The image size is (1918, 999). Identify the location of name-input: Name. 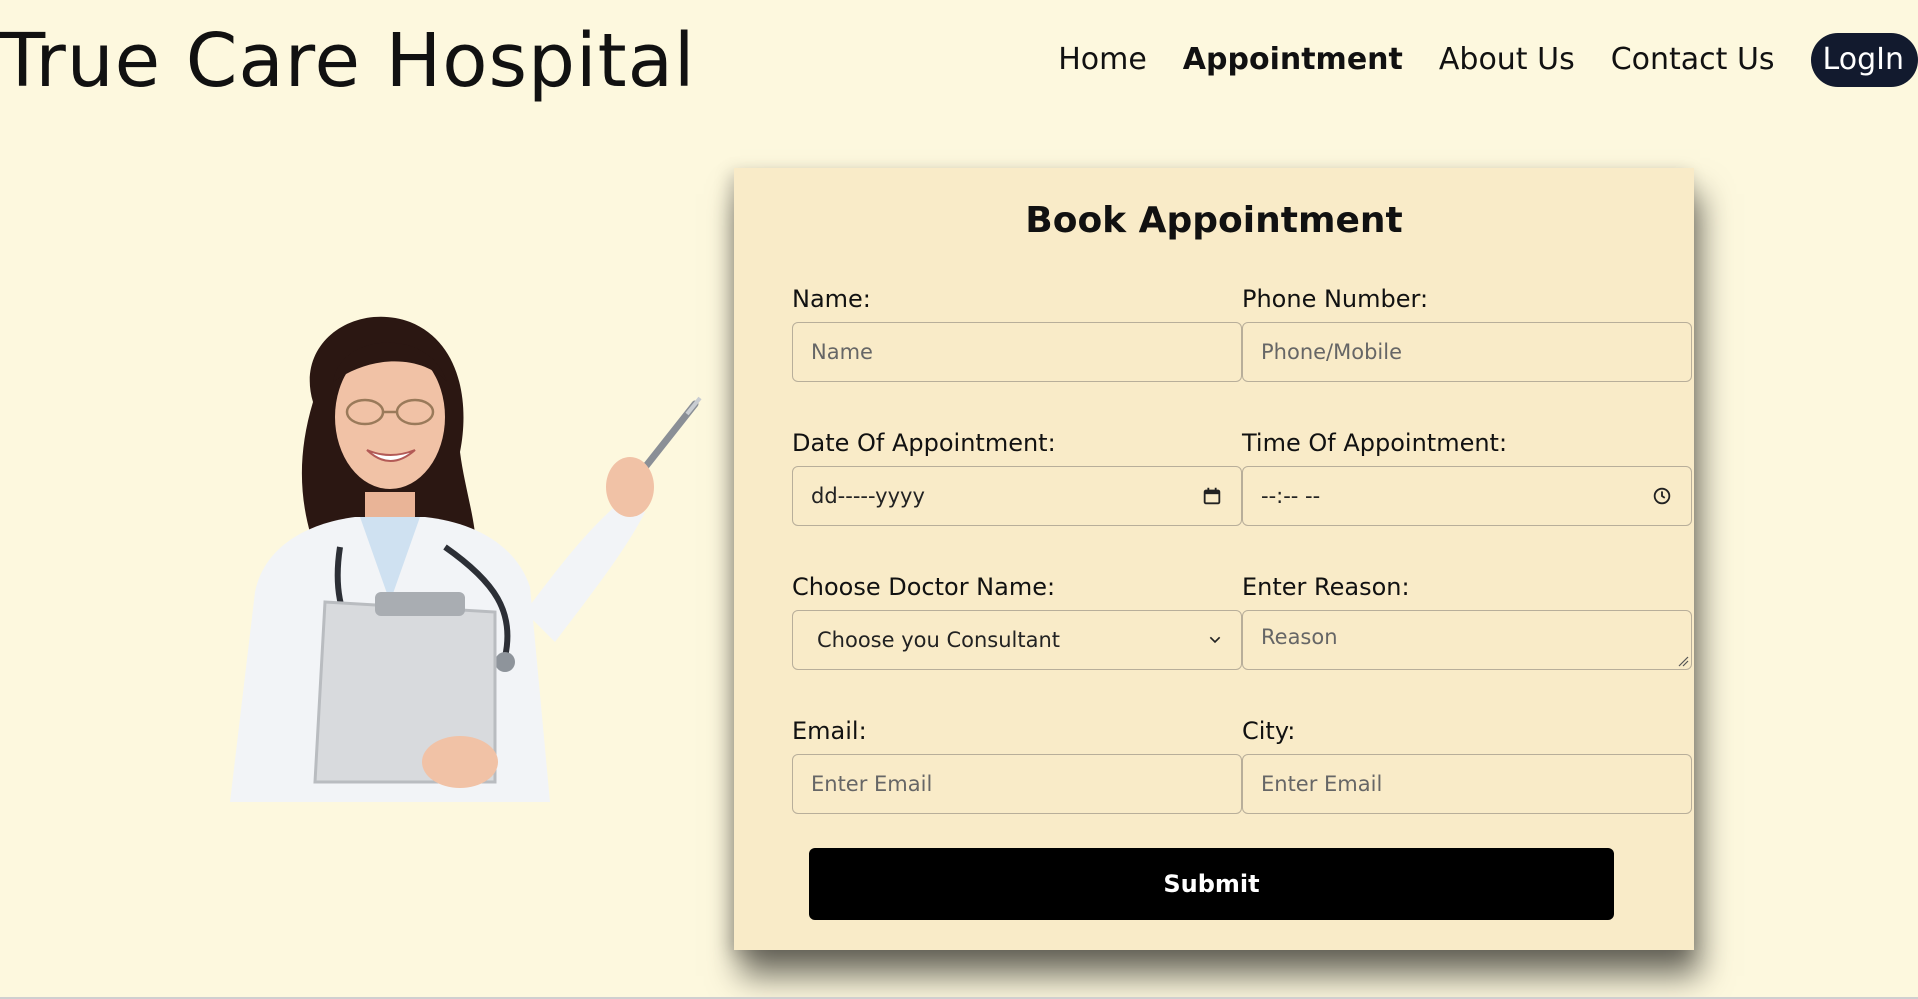
(1017, 352).